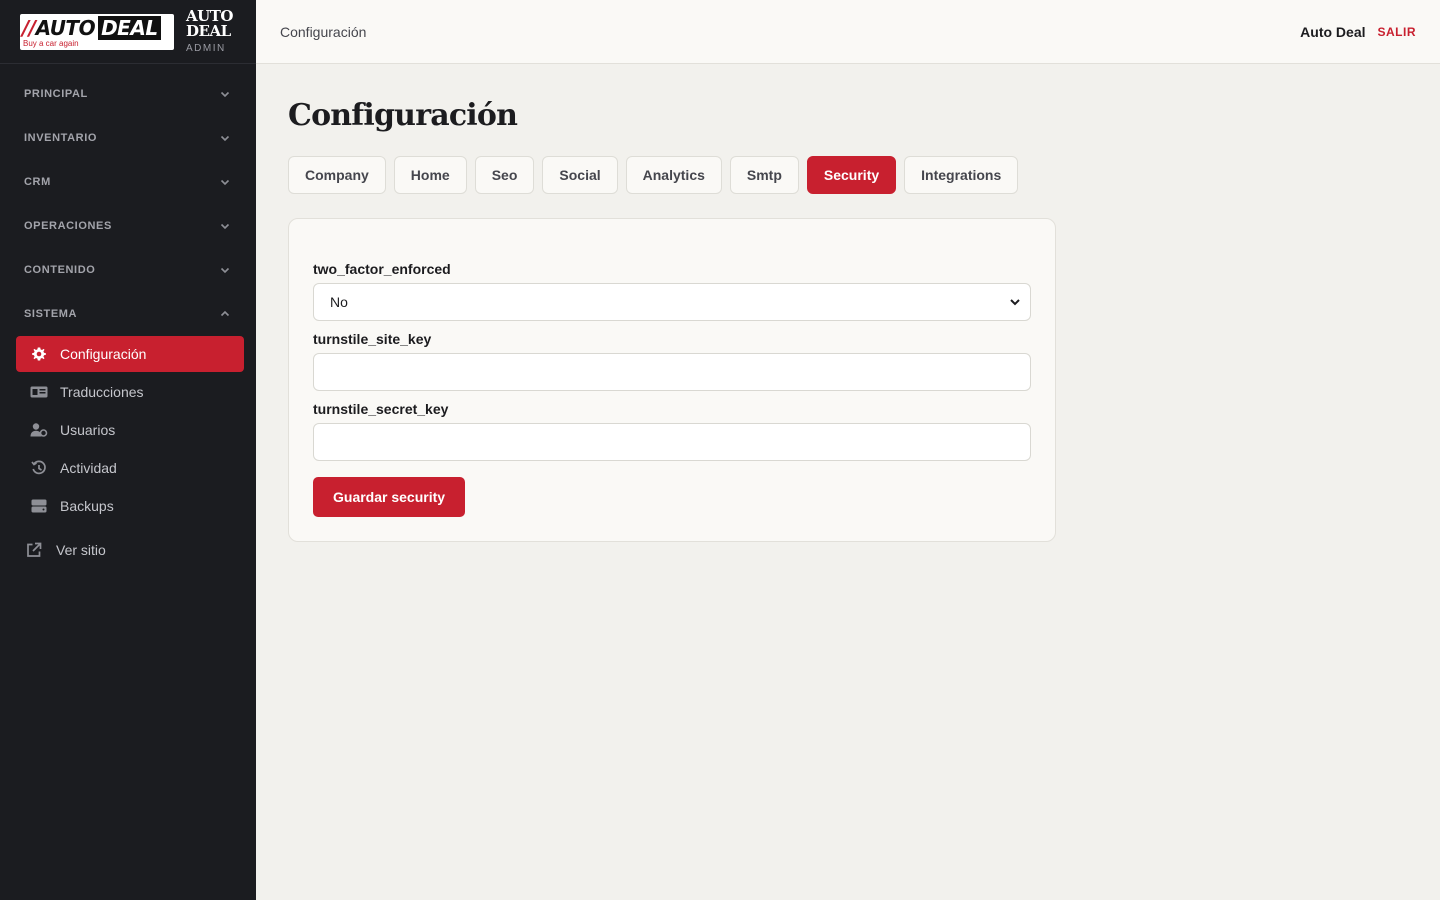 The width and height of the screenshot is (1440, 900). I want to click on sidebar-item-backups: Backups, so click(130, 506).